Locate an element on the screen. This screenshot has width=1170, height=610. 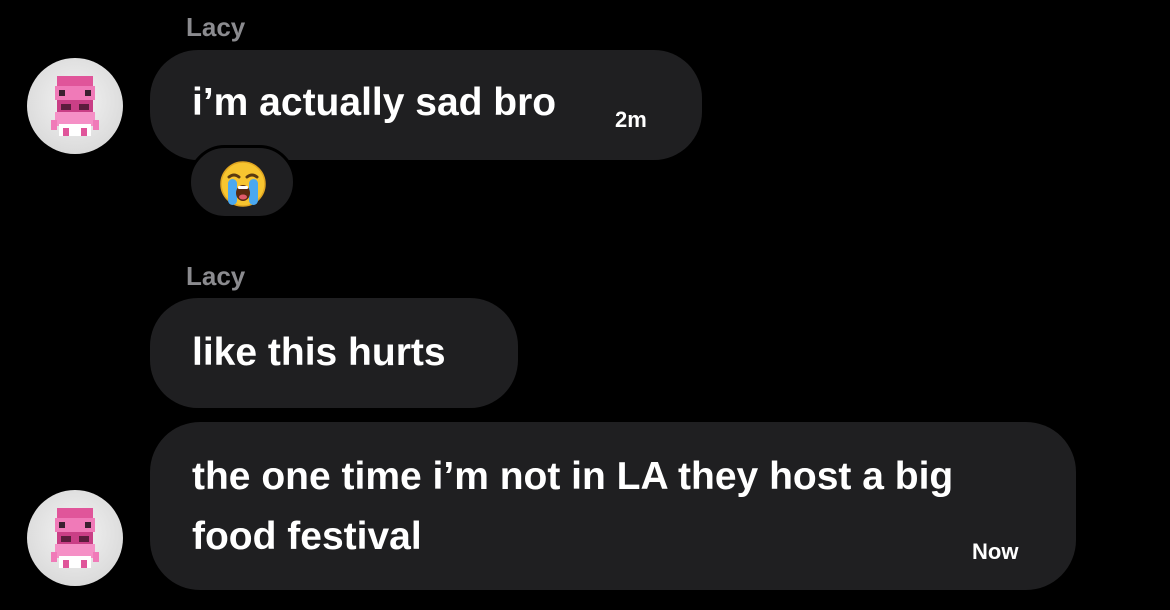
message-text: i’m actually sad bro is located at coordinates (374, 102).